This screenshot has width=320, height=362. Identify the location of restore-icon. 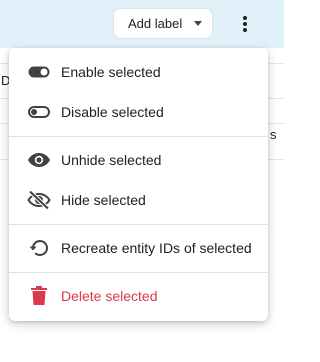
(35, 248).